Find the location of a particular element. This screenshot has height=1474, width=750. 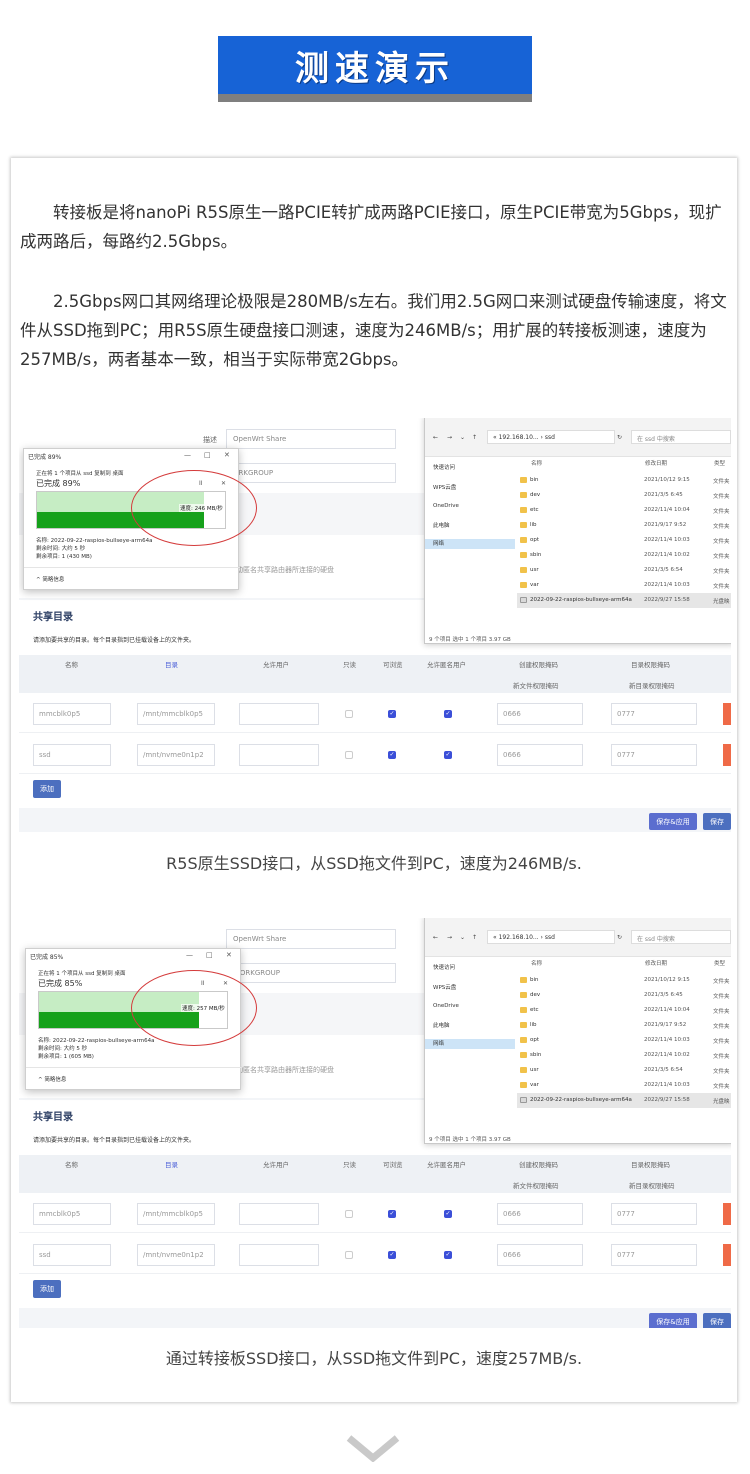

workgroup-input: ORKGROUP is located at coordinates (311, 473).